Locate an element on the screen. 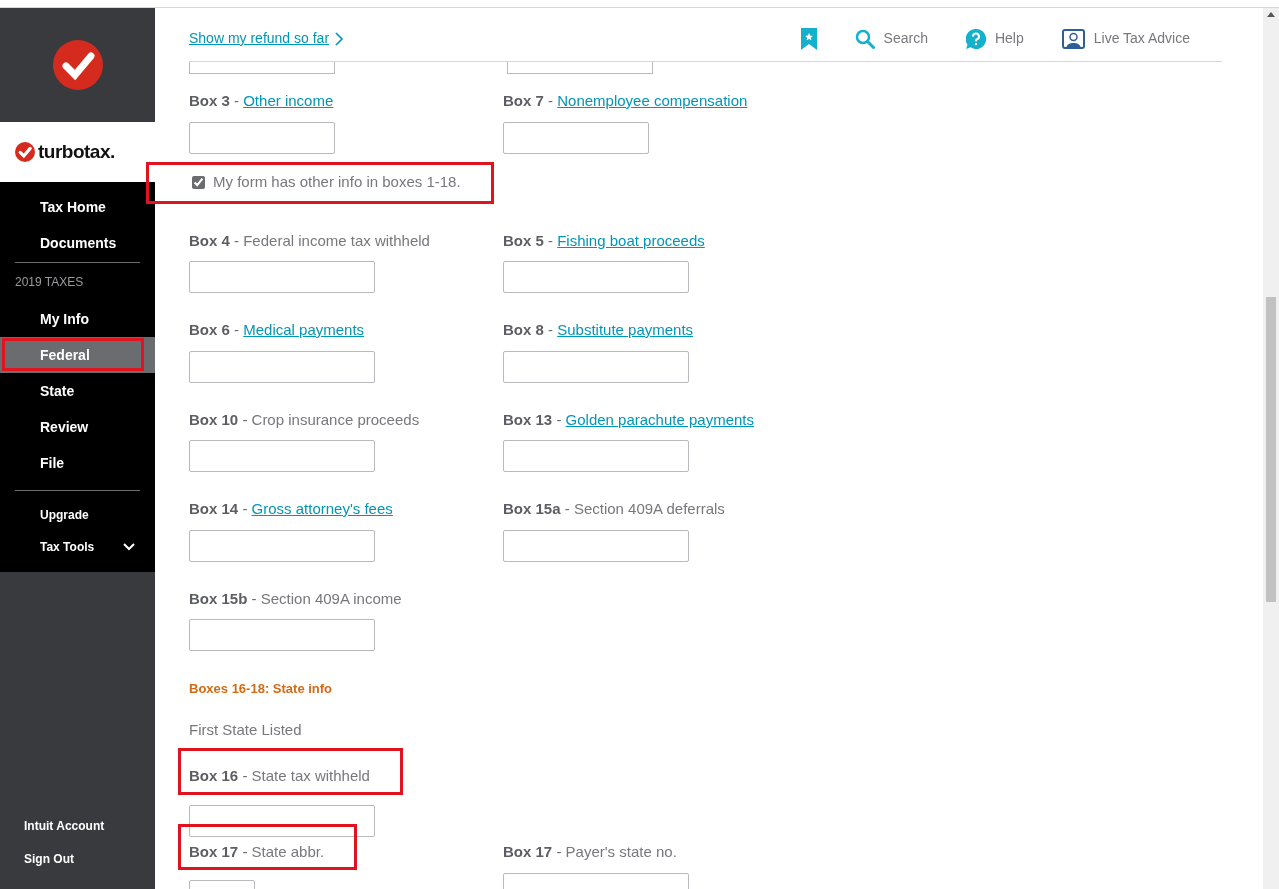 This screenshot has height=889, width=1279. account-link: Intuit Account is located at coordinates (64, 825).